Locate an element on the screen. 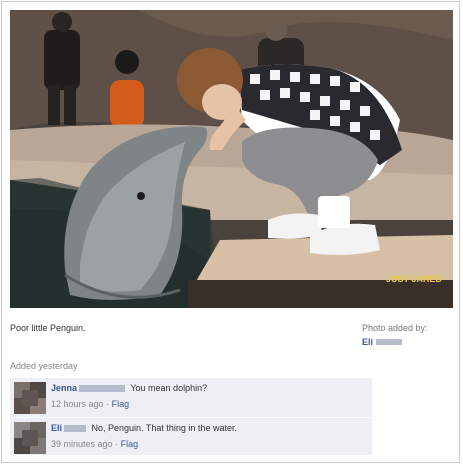 The width and height of the screenshot is (463, 466). comment-time: 12 hours ago is located at coordinates (77, 404).